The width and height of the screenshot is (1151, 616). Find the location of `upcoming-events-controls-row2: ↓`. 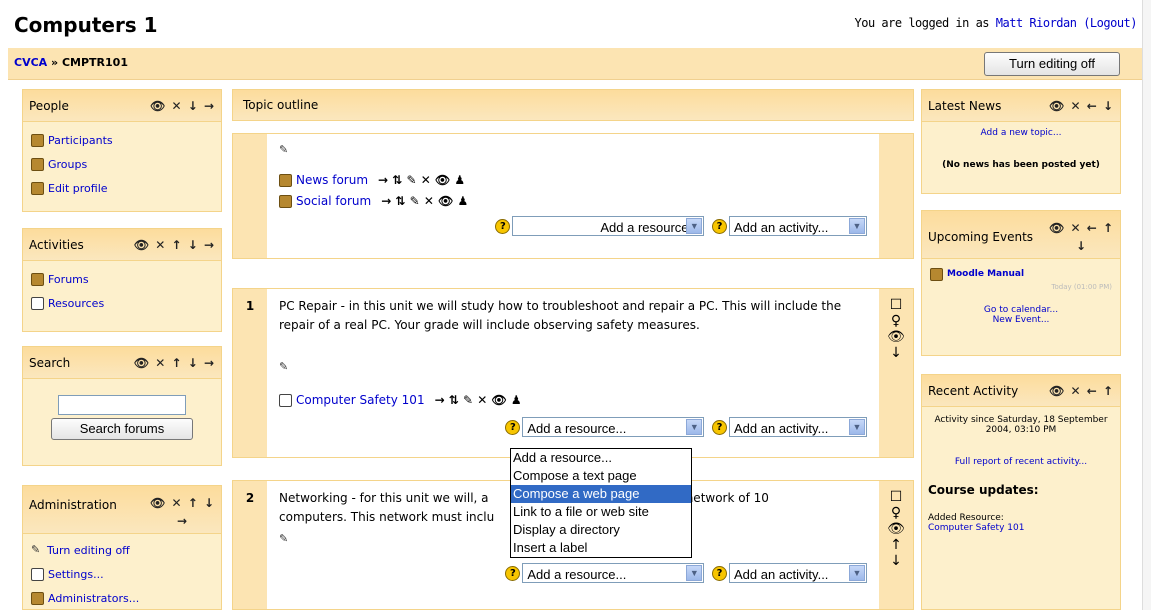

upcoming-events-controls-row2: ↓ is located at coordinates (1081, 246).